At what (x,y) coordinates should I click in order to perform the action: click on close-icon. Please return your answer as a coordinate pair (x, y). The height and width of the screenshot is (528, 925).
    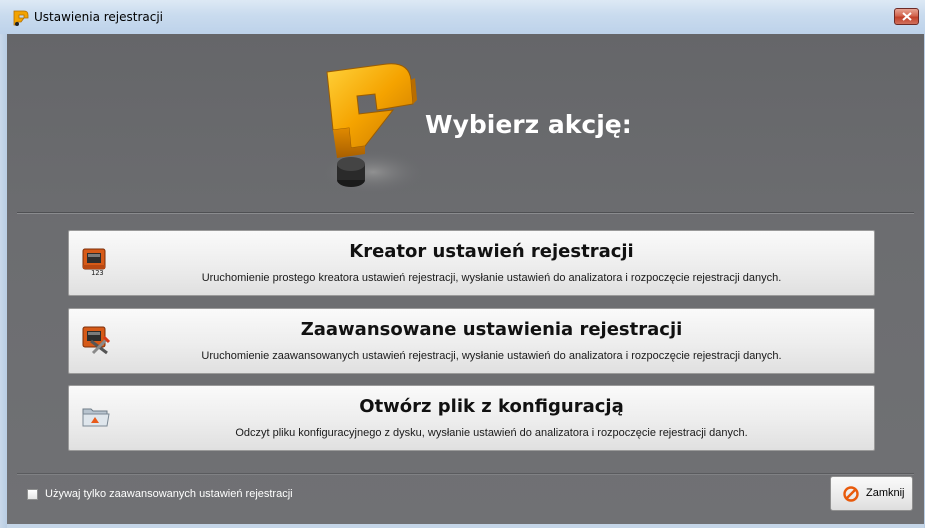
    Looking at the image, I should click on (907, 16).